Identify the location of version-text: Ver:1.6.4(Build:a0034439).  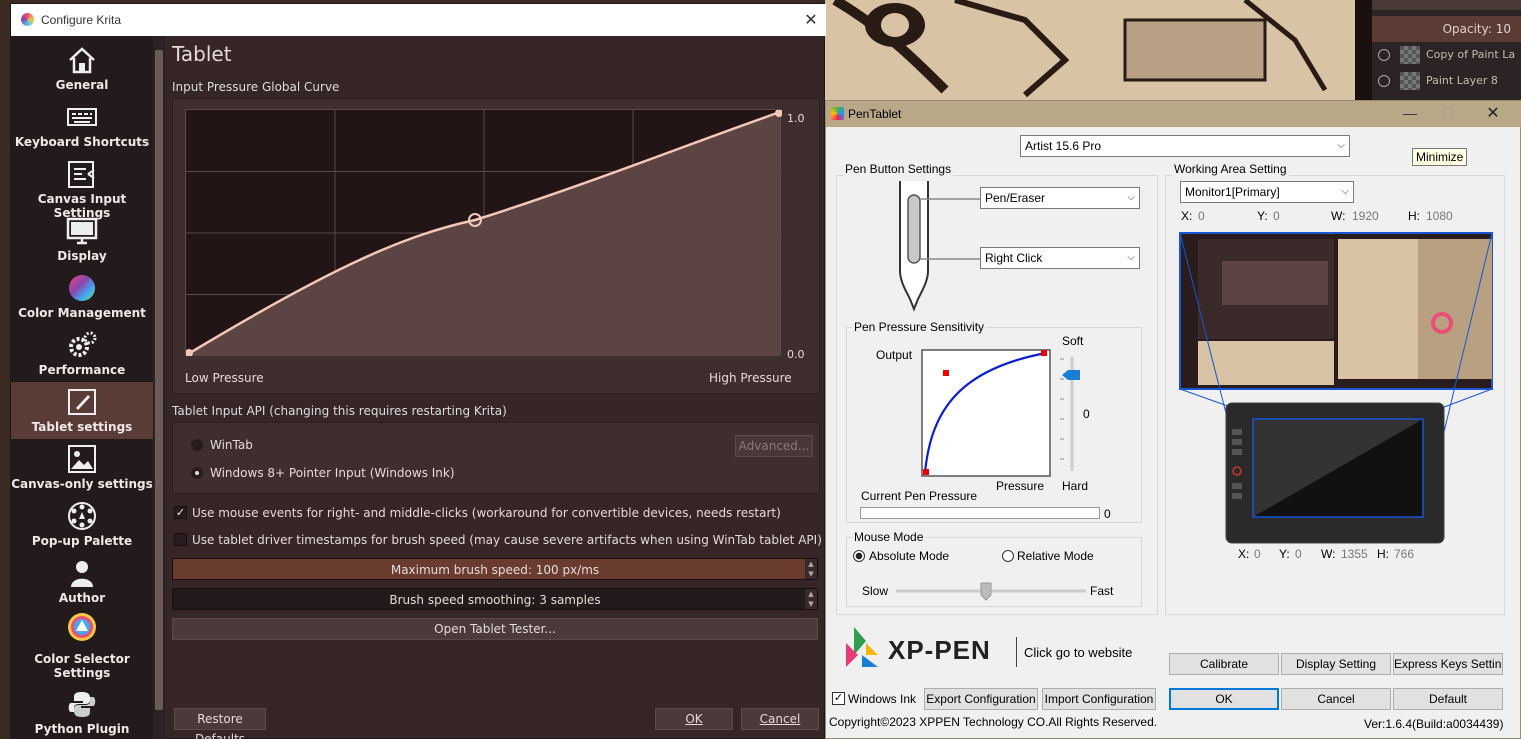
(1434, 724).